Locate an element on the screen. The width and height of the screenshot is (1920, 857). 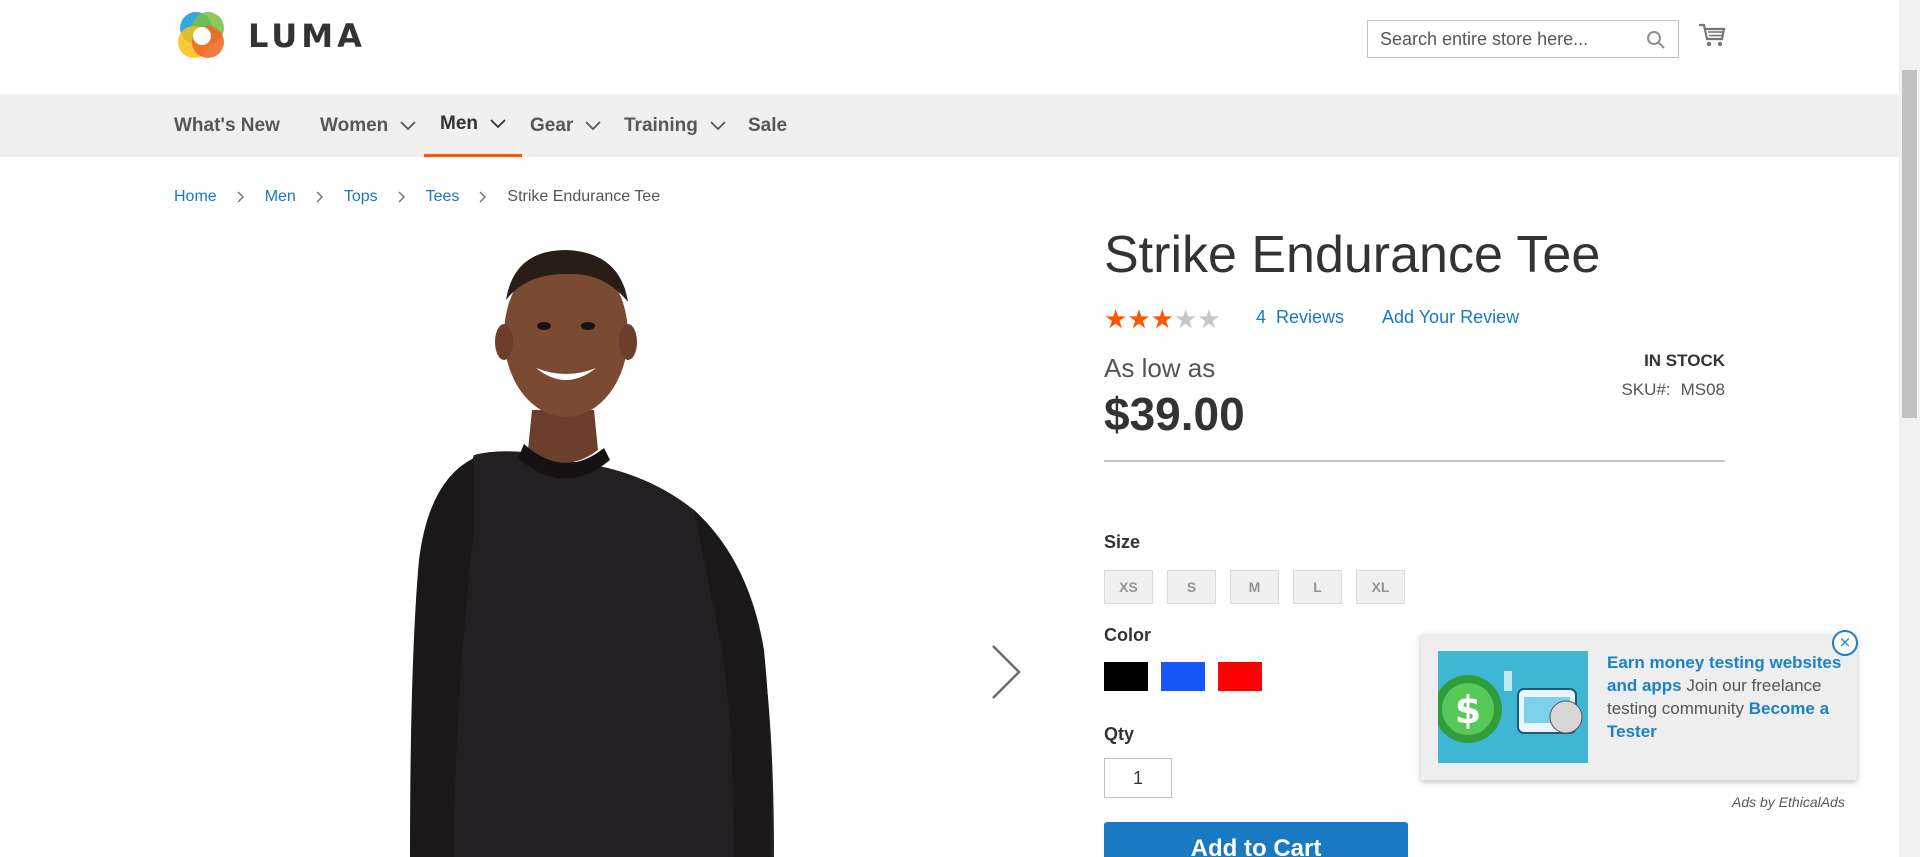
logo: LUMA is located at coordinates (270, 36).